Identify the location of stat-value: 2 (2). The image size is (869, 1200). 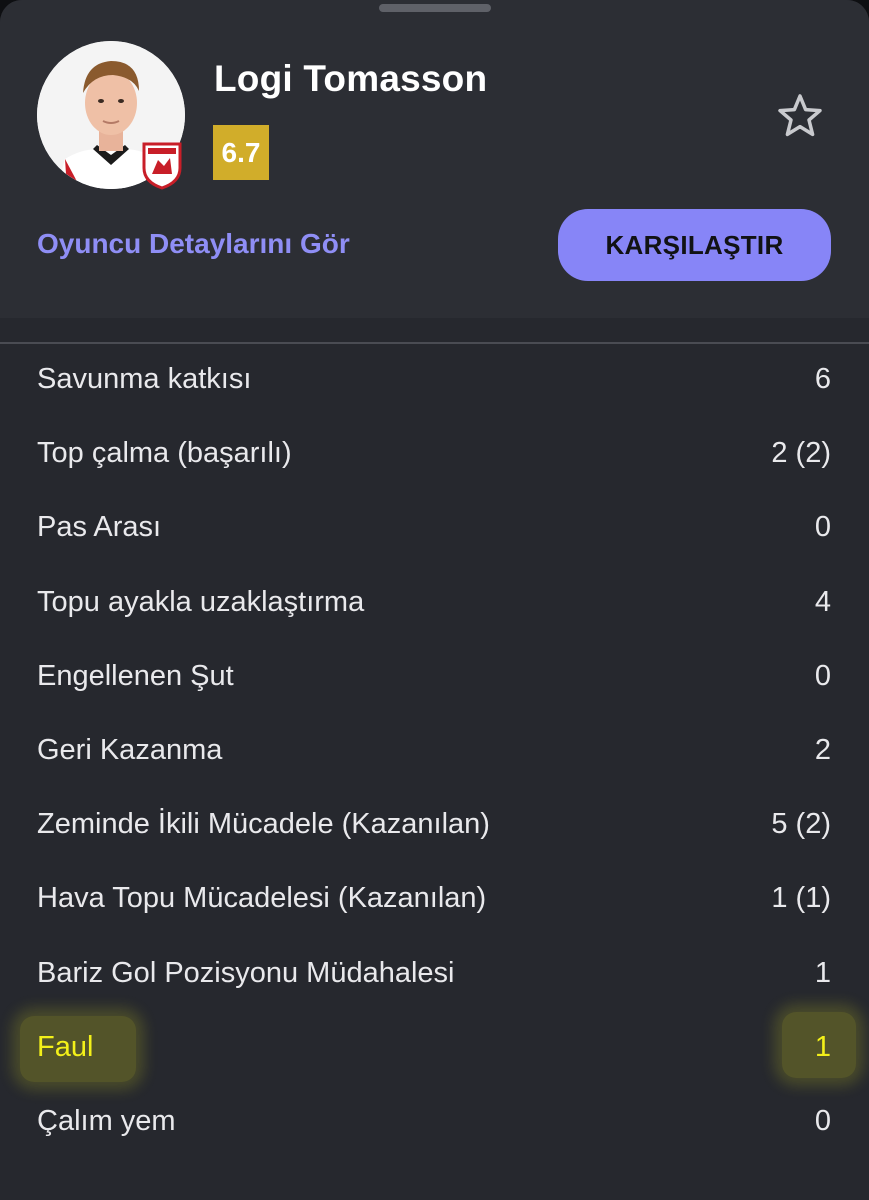
(801, 453).